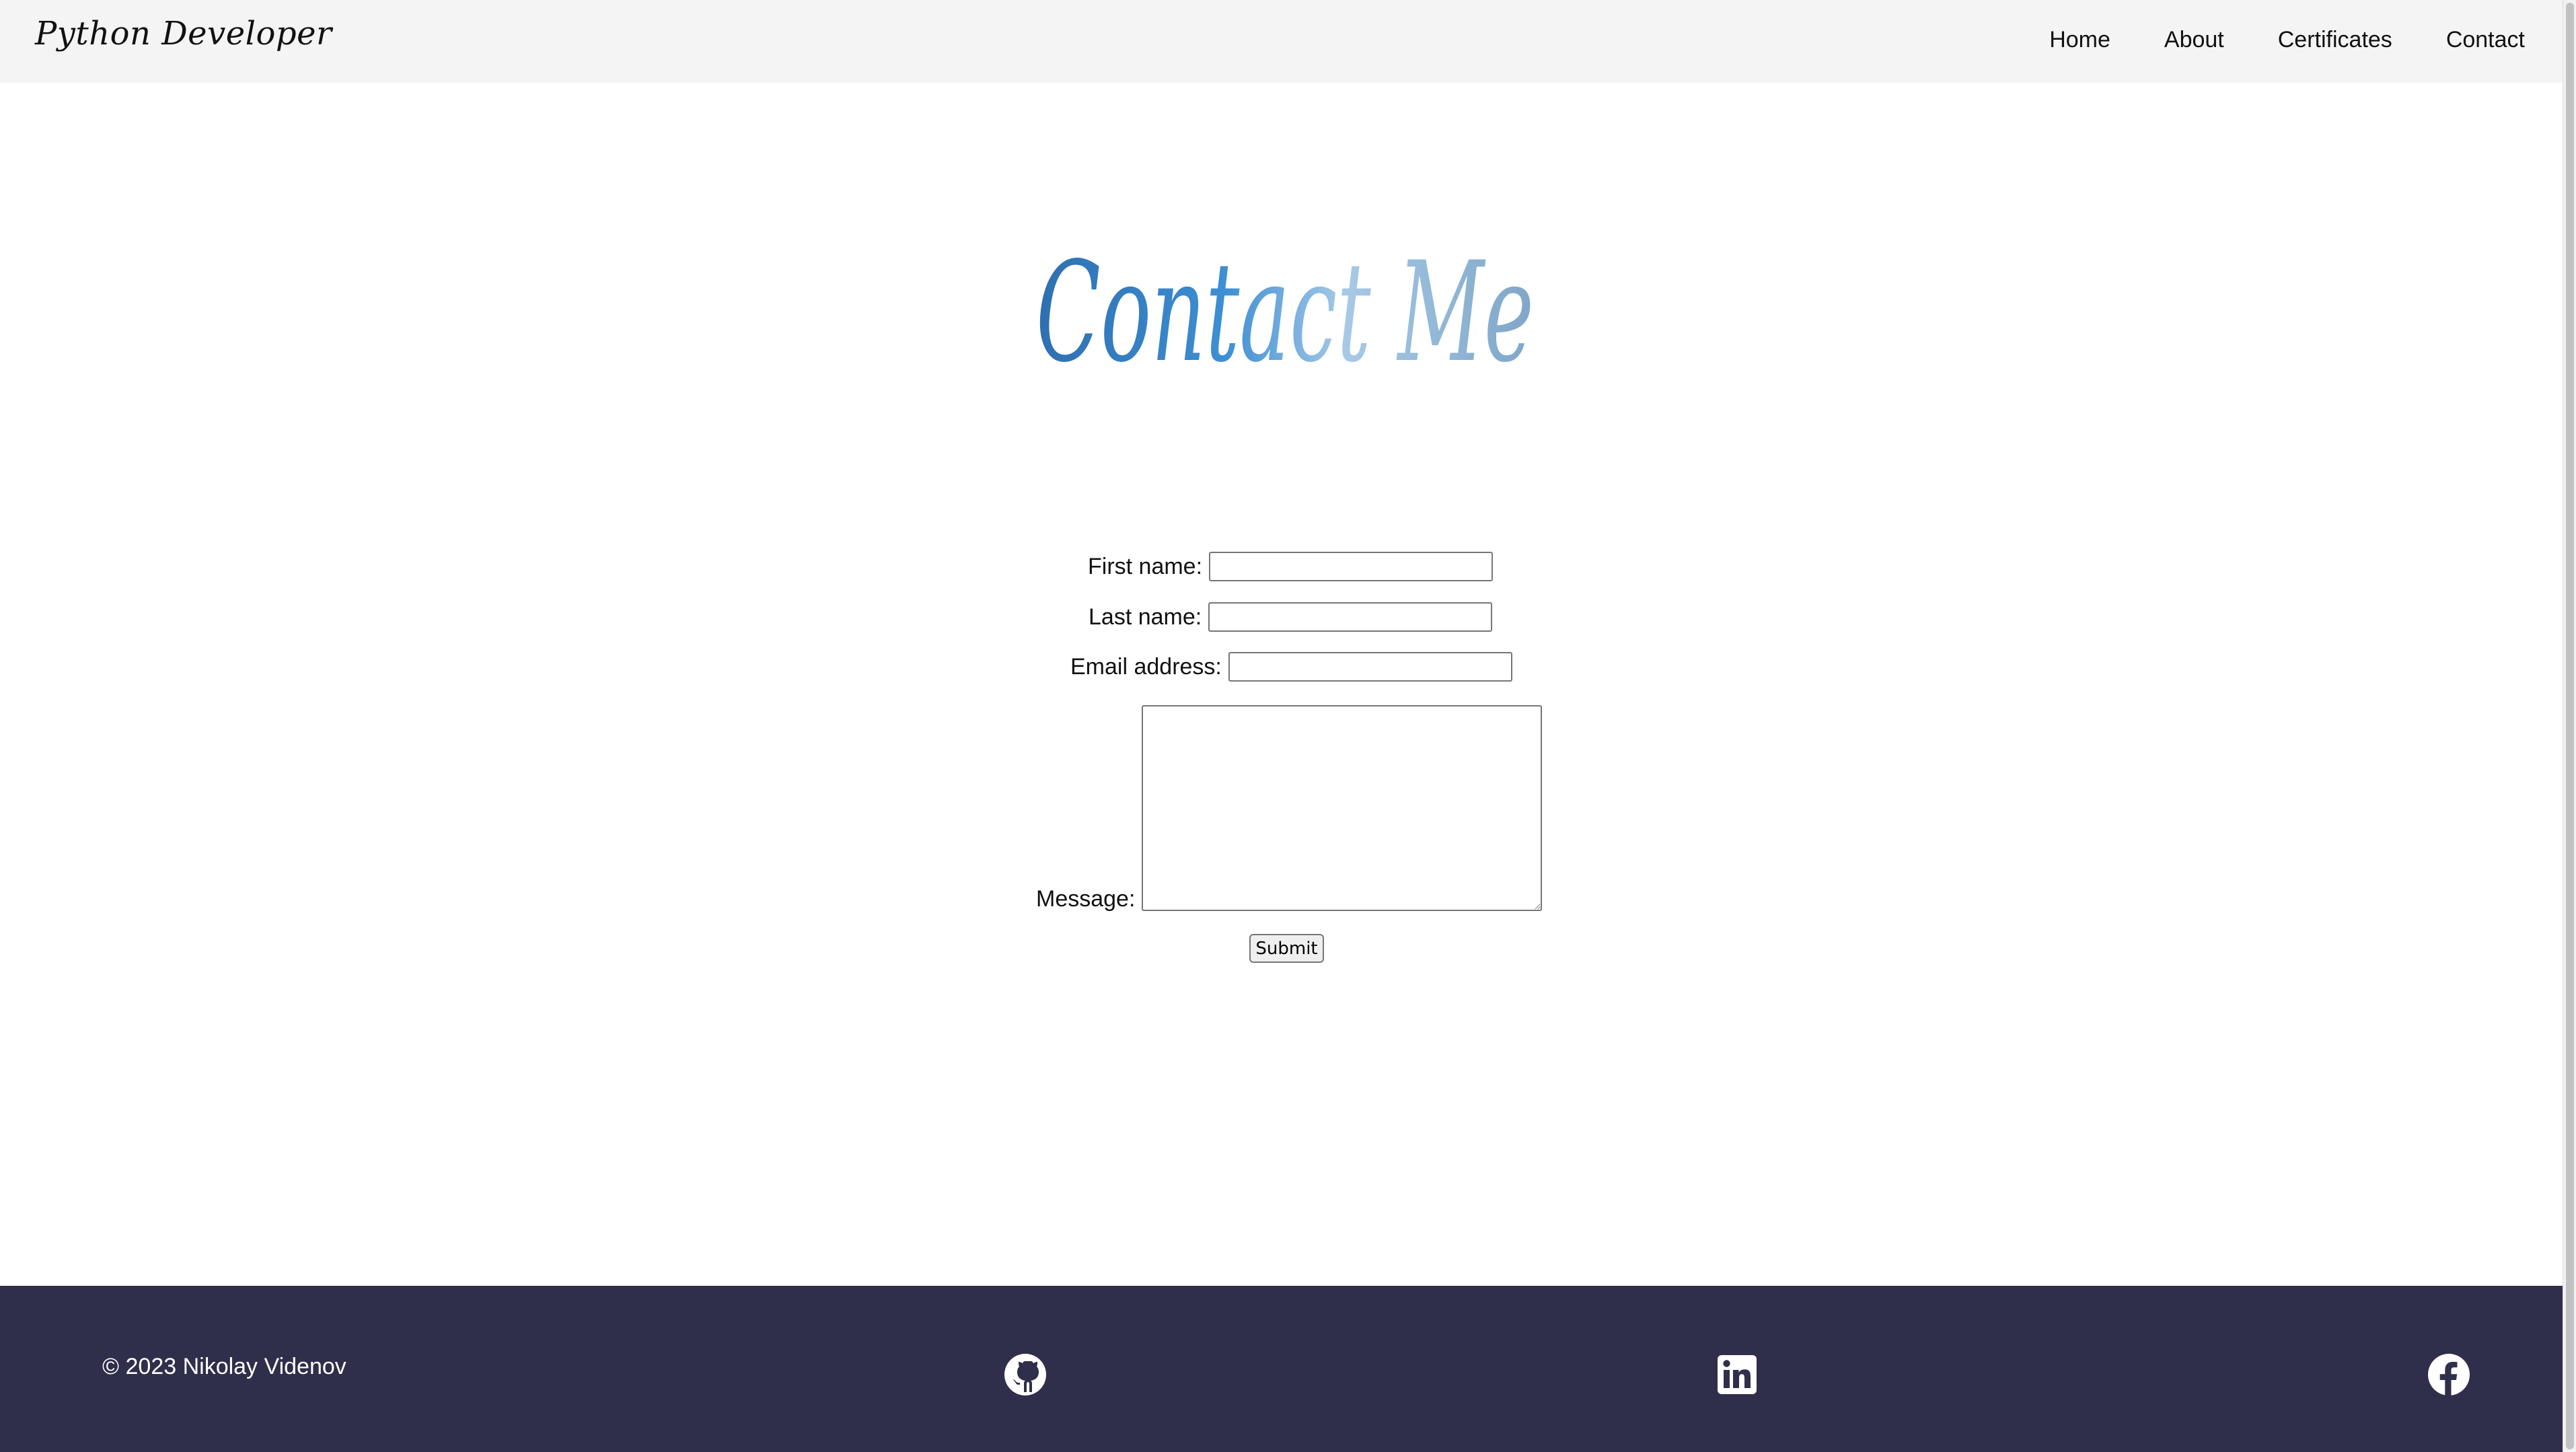 The image size is (2576, 1452). What do you see at coordinates (1286, 948) in the screenshot?
I see `submit-button: Submit` at bounding box center [1286, 948].